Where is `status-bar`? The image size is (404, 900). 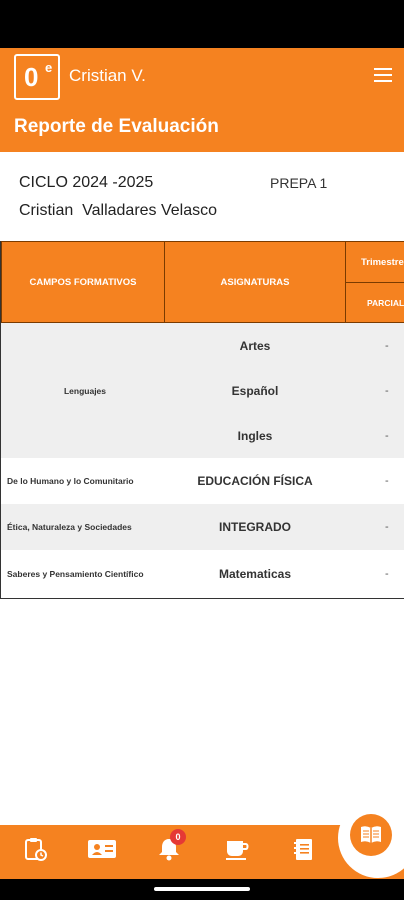
status-bar is located at coordinates (202, 24).